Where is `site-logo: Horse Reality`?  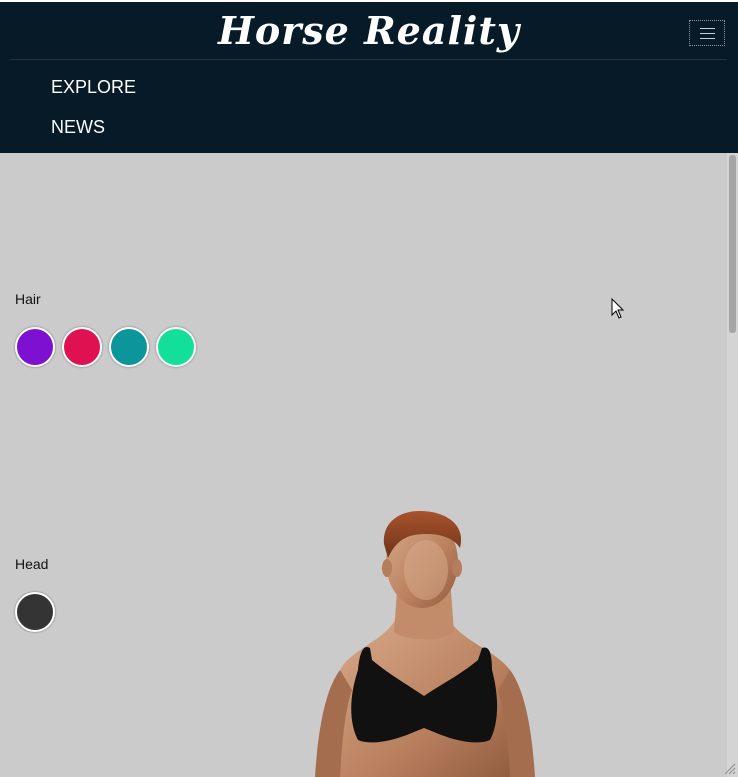 site-logo: Horse Reality is located at coordinates (369, 31).